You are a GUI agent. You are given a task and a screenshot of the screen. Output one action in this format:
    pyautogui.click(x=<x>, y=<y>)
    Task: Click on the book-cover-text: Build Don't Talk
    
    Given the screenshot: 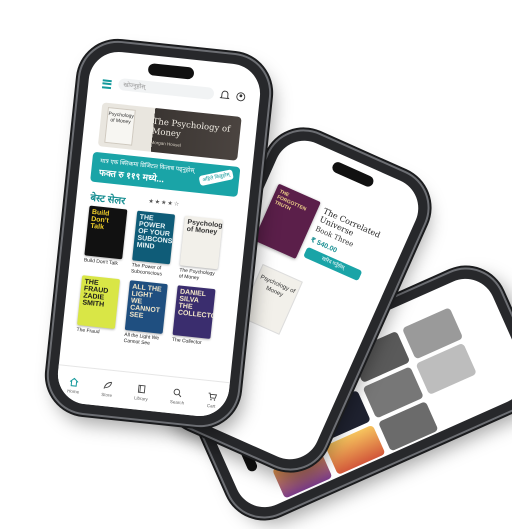 What is the action you would take?
    pyautogui.click(x=100, y=220)
    